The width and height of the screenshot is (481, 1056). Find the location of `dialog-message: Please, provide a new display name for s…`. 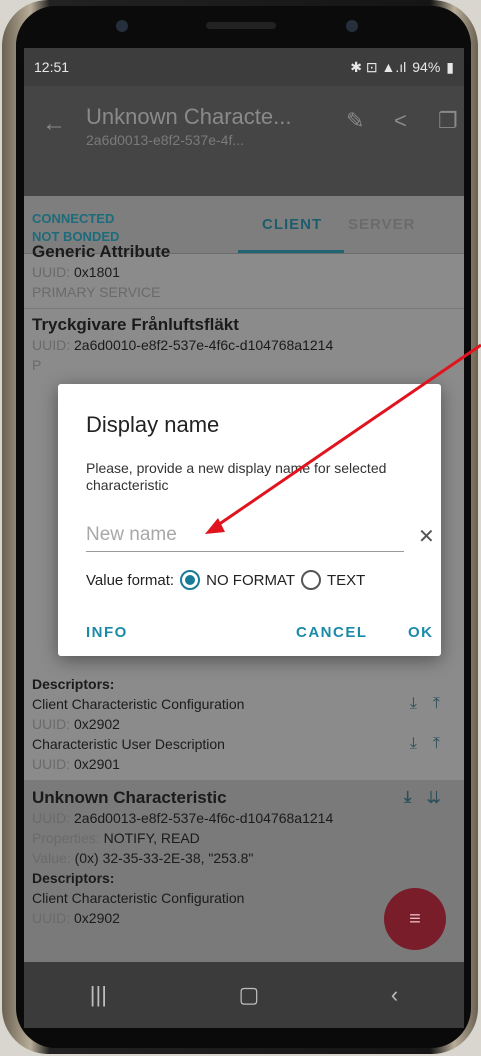

dialog-message: Please, provide a new display name for s… is located at coordinates (236, 476).